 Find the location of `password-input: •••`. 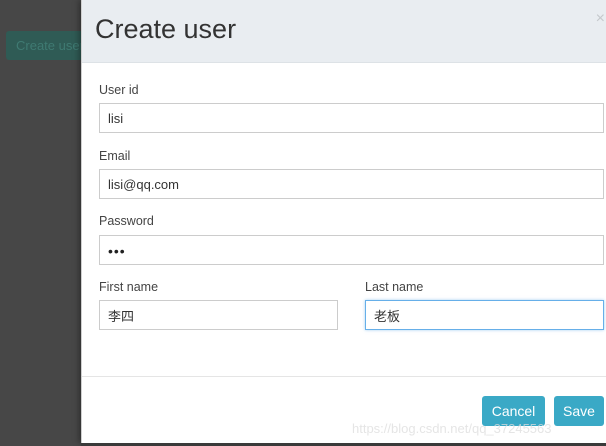

password-input: ••• is located at coordinates (351, 250).